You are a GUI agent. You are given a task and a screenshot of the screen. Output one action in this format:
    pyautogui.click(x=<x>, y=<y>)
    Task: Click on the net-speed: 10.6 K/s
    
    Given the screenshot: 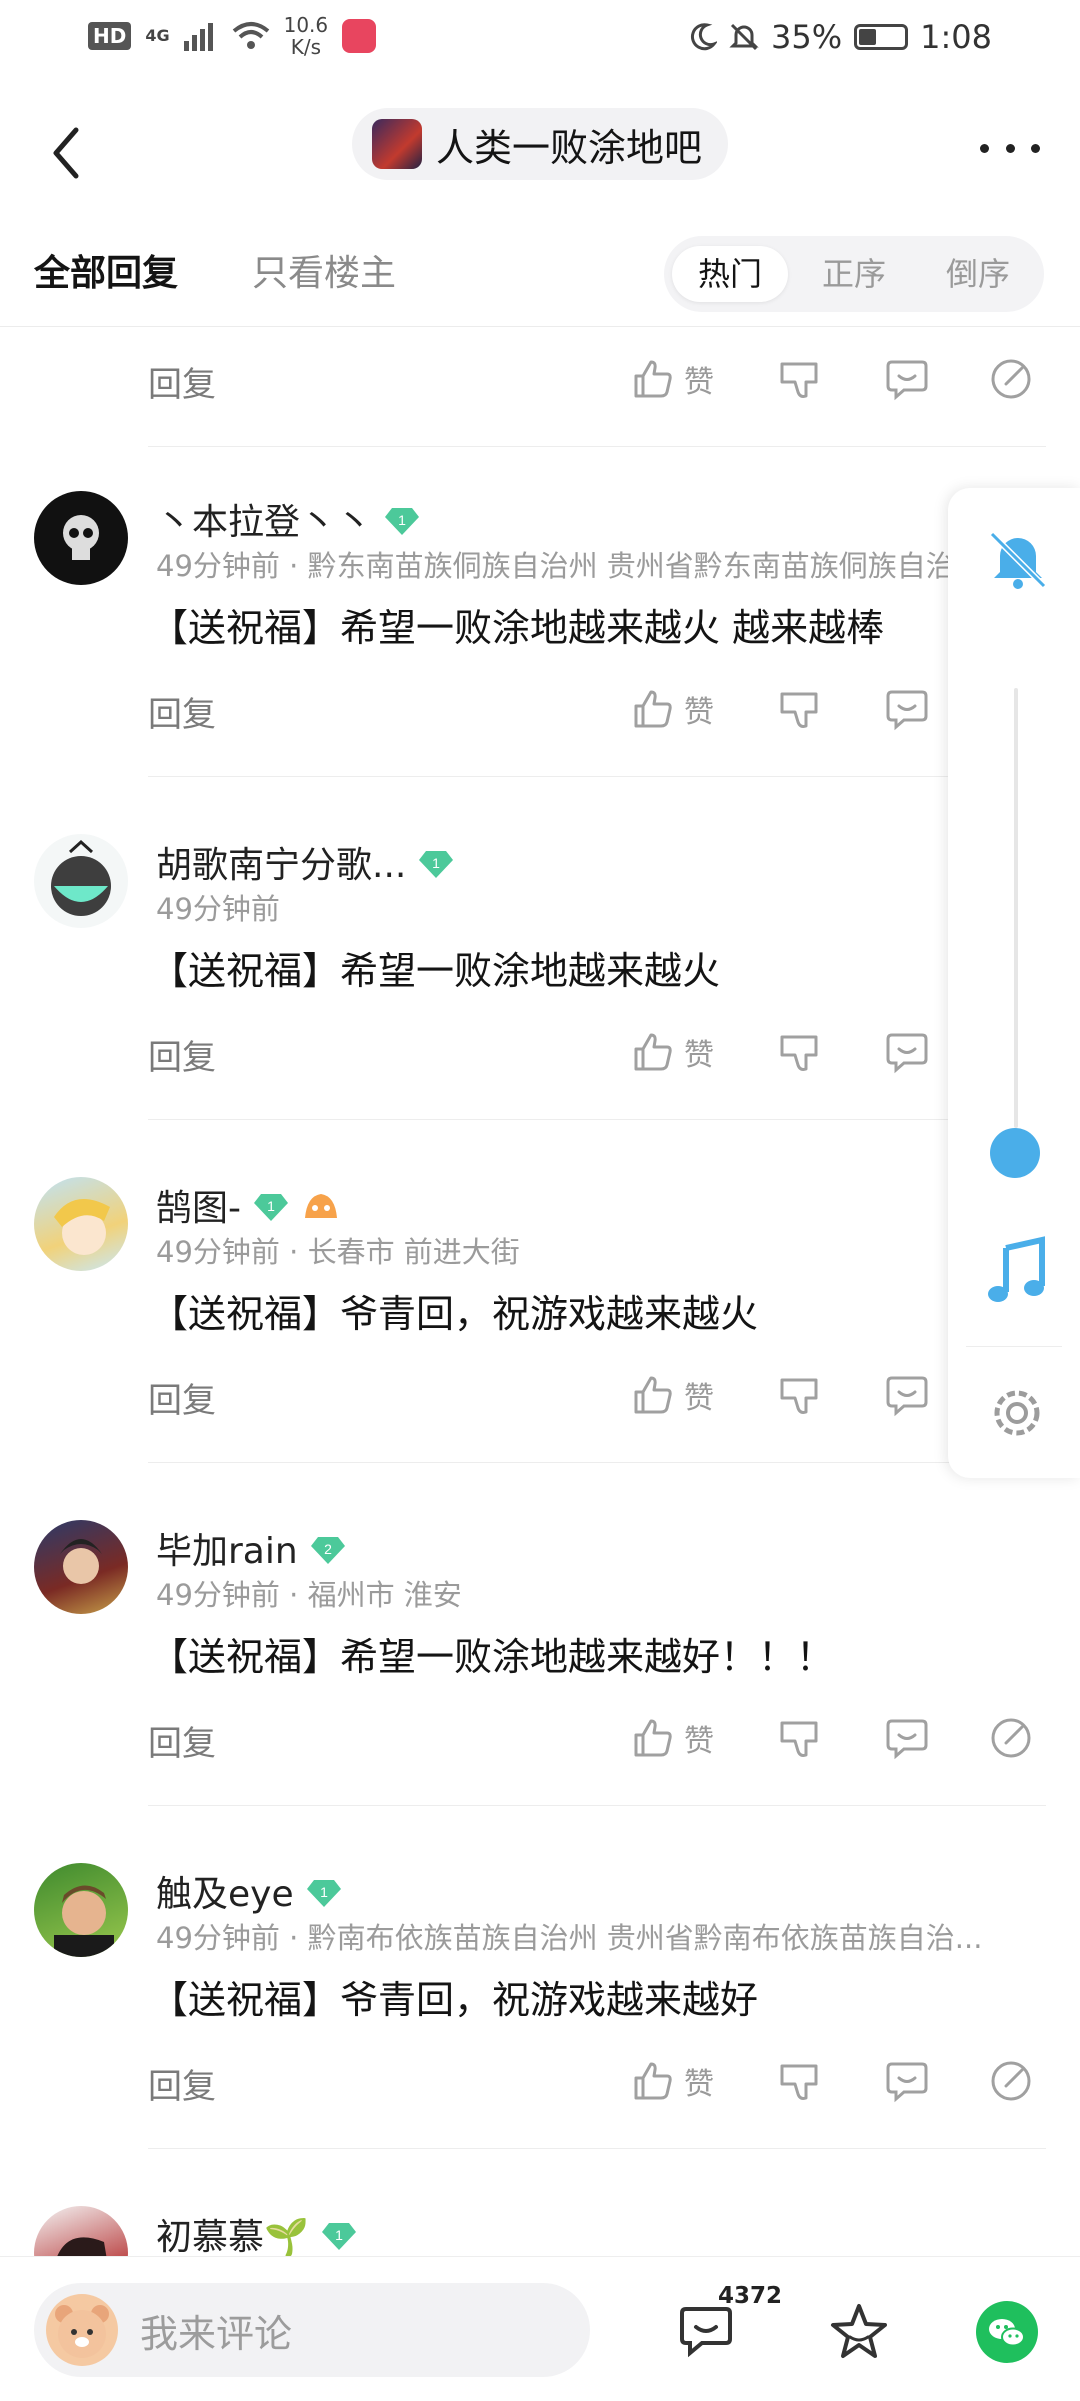 What is the action you would take?
    pyautogui.click(x=306, y=36)
    